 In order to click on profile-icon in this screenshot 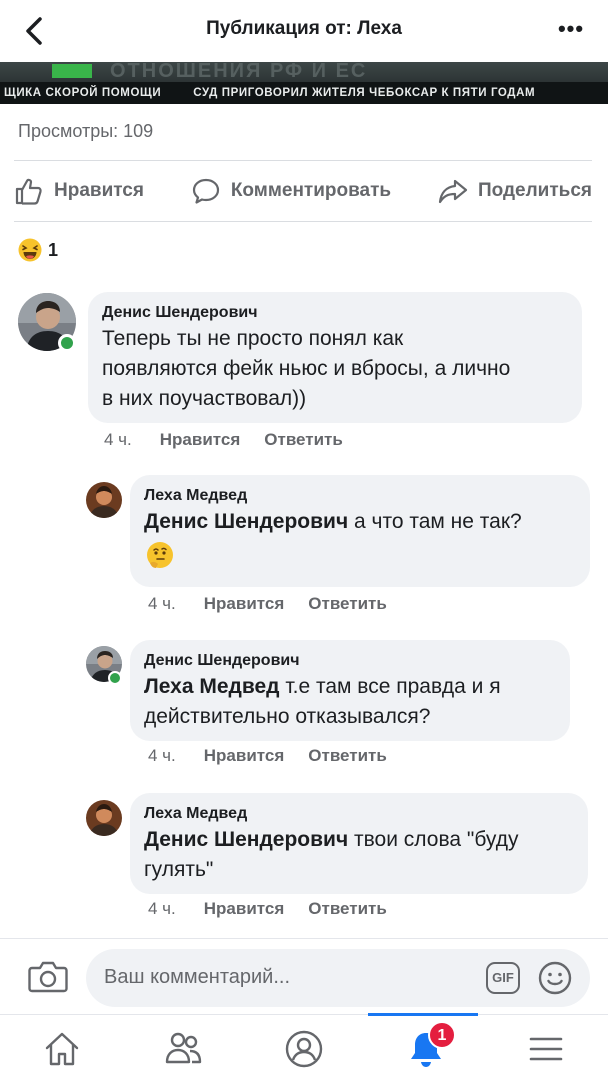, I will do `click(304, 1049)`.